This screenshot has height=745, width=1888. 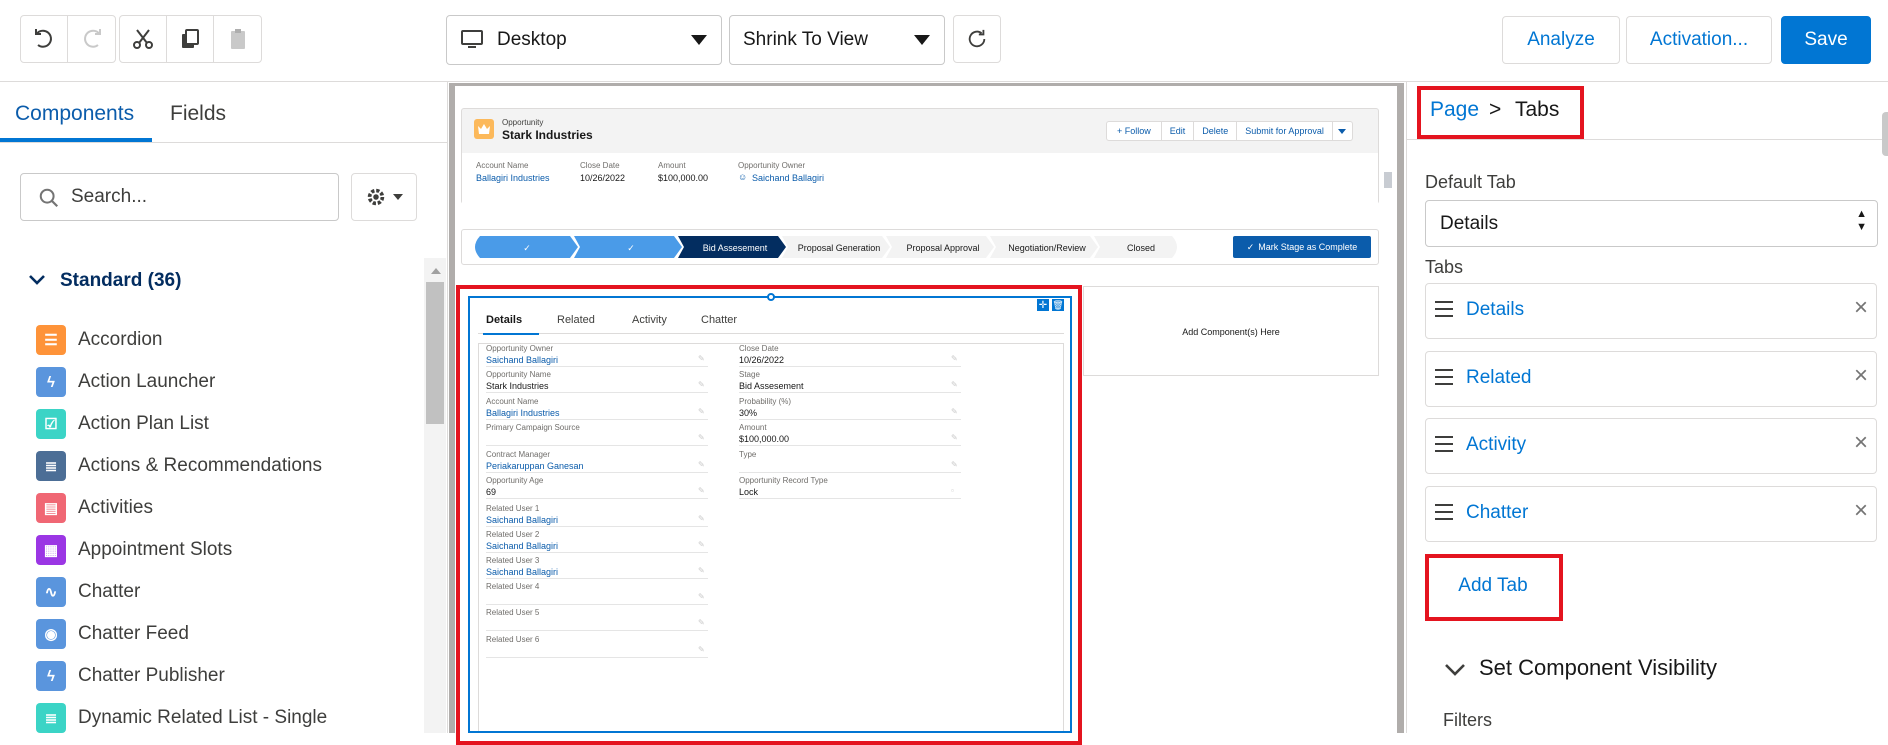 What do you see at coordinates (1598, 668) in the screenshot?
I see `set-component-visibility-title: Set Component Visibility` at bounding box center [1598, 668].